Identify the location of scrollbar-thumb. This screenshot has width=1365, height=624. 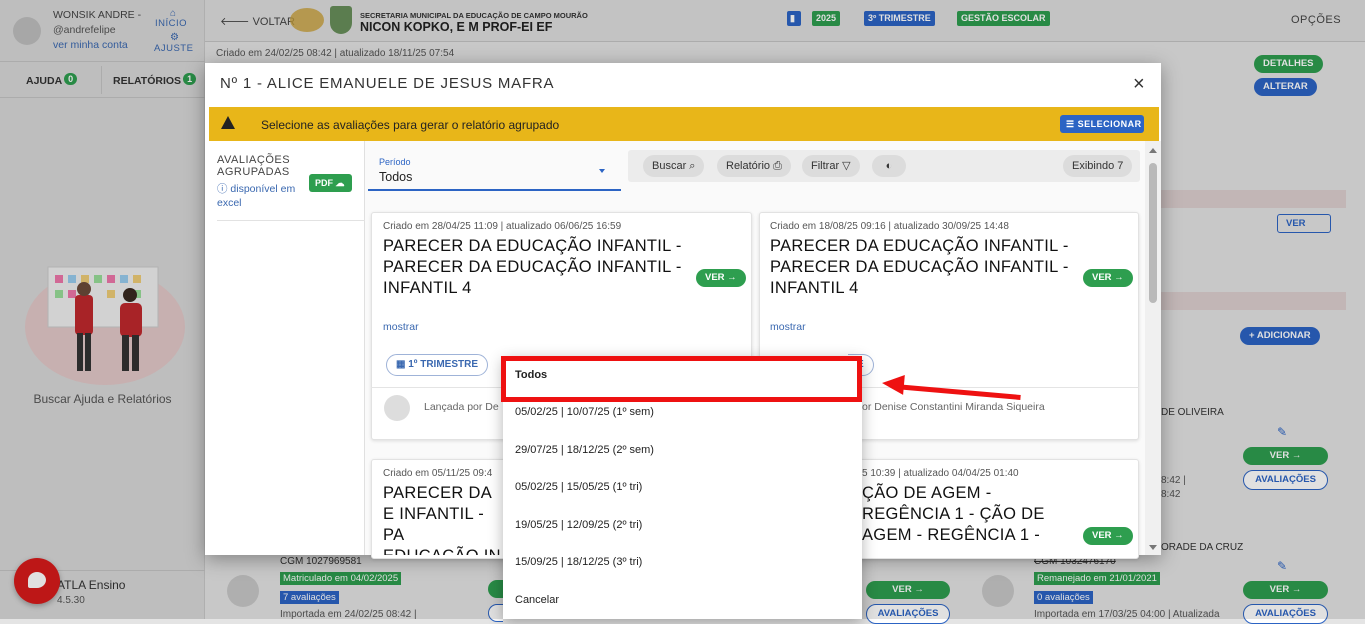
(1153, 233).